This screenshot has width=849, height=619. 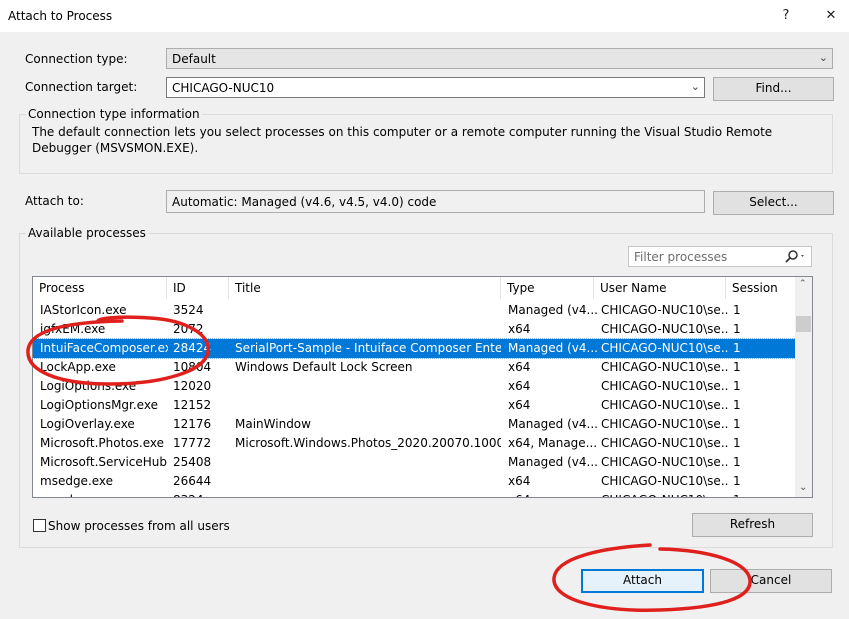 I want to click on cell-process: IntuiFaceComposer.exe, so click(x=104, y=348).